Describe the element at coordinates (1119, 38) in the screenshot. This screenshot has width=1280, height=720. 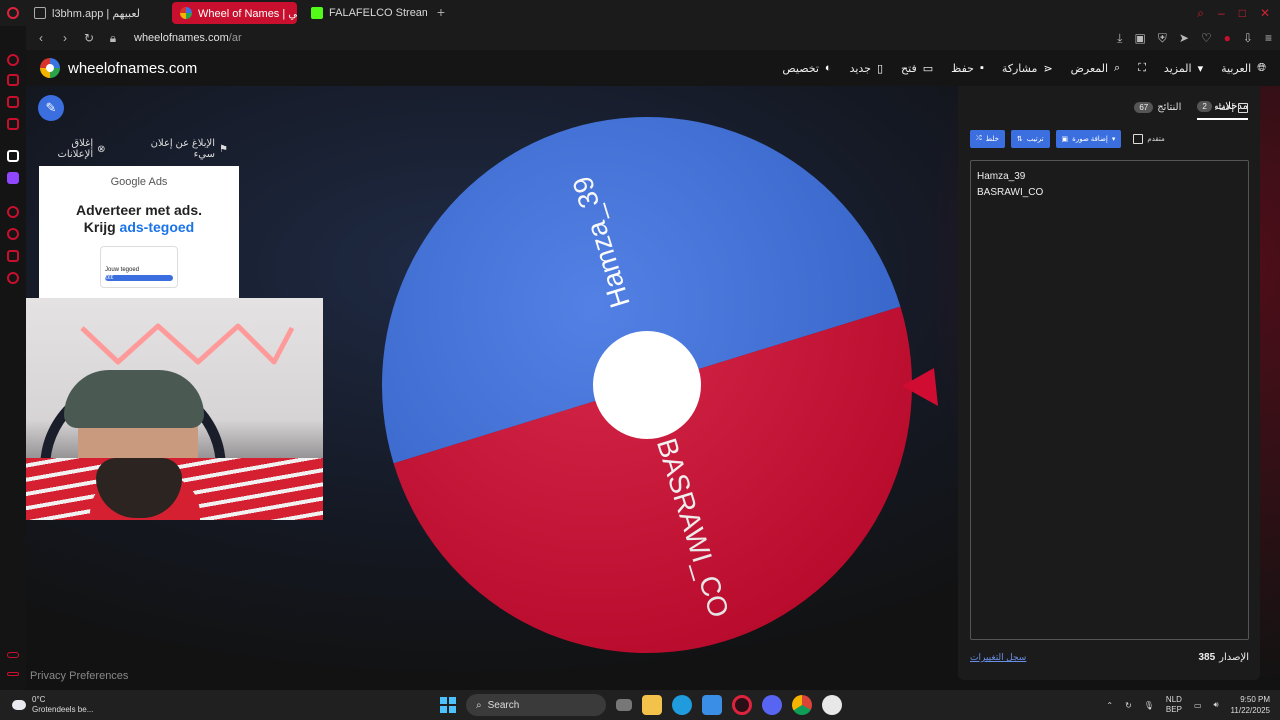
I see `download-icon: ⤓` at that location.